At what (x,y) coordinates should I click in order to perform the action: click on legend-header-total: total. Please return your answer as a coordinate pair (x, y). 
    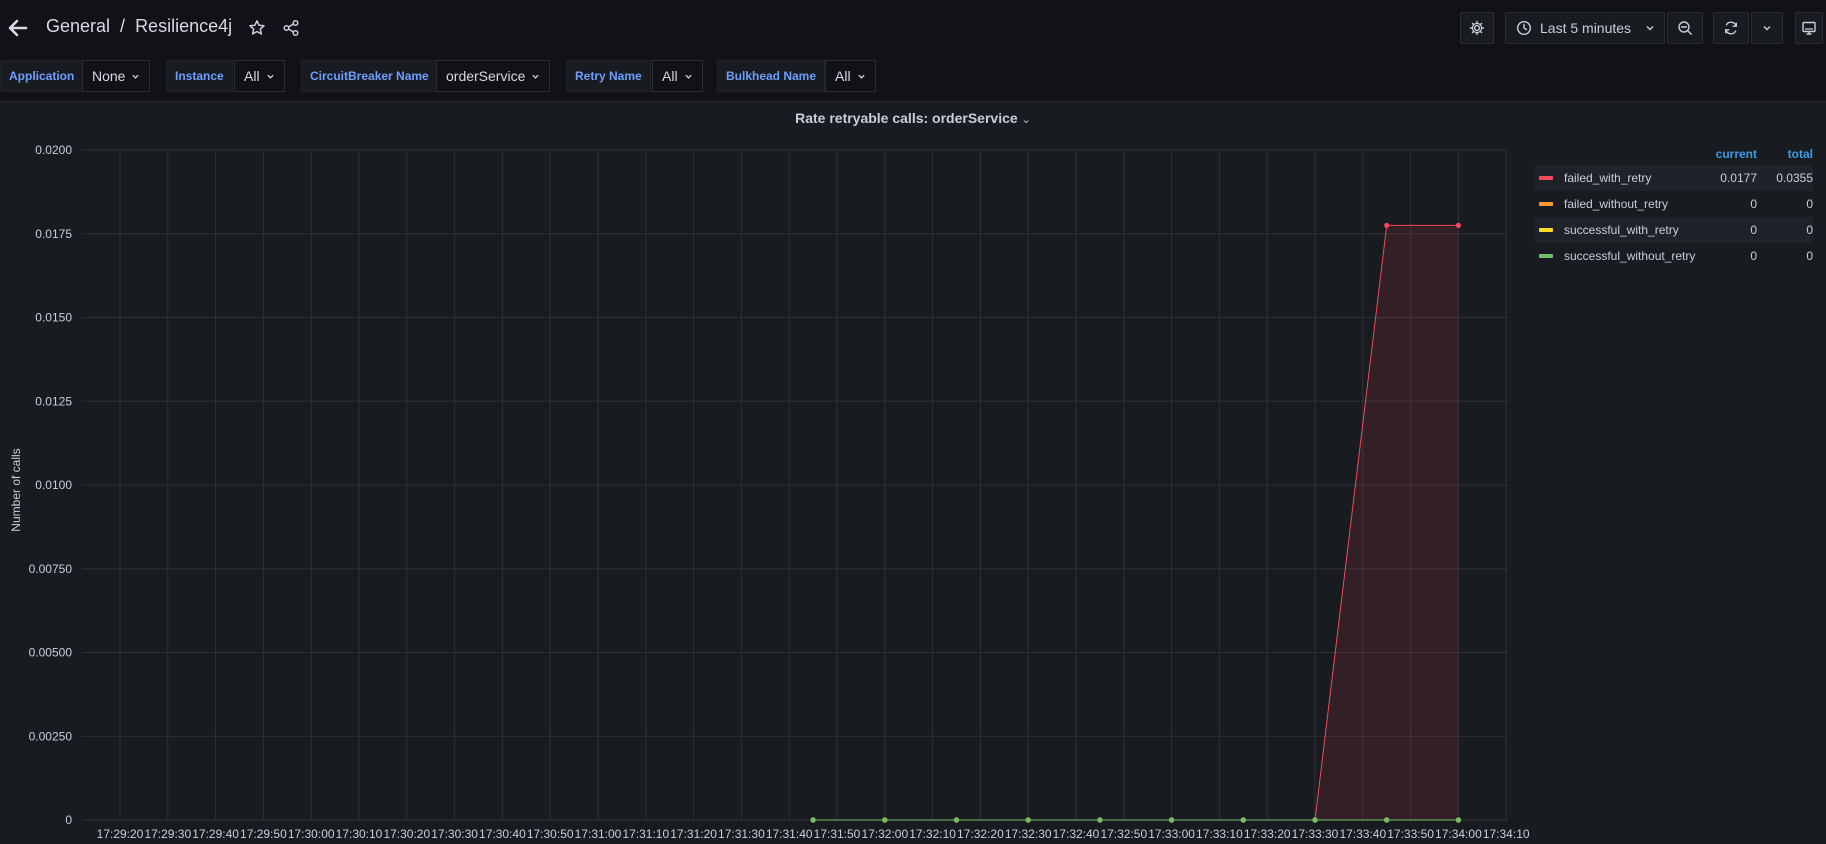
    Looking at the image, I should click on (1785, 156).